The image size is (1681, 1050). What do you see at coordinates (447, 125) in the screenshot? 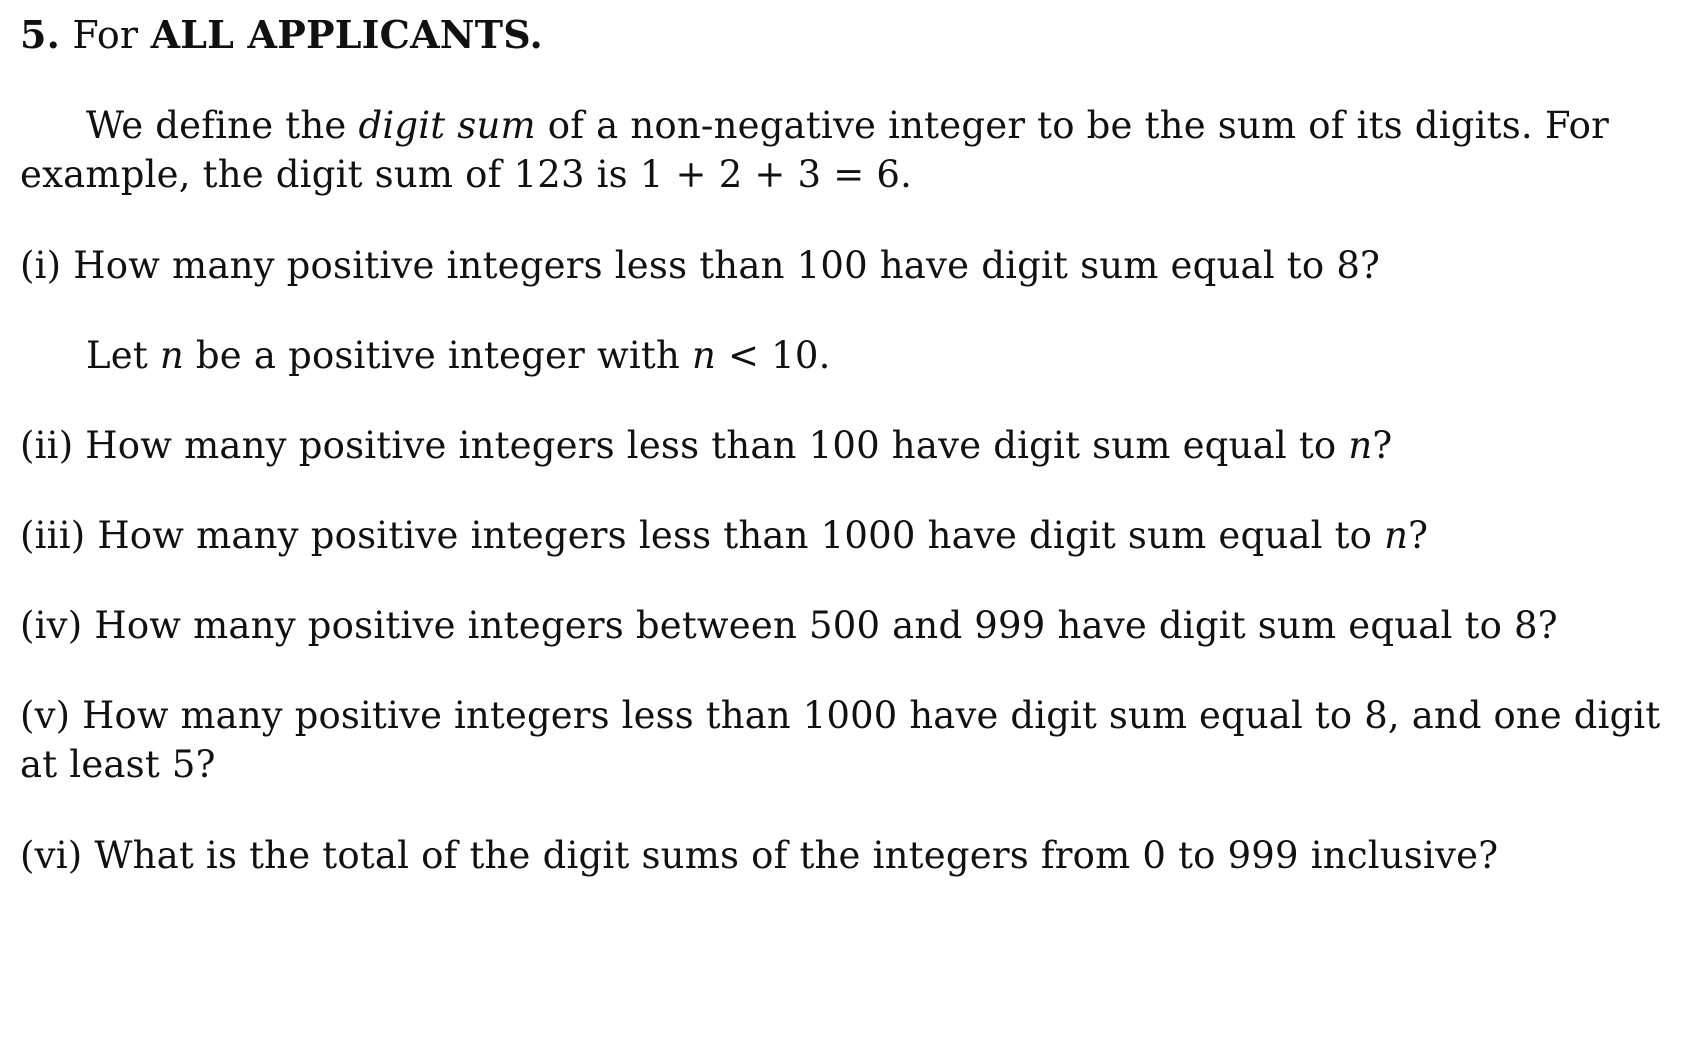
I see `digit-sum-term: digit sum` at bounding box center [447, 125].